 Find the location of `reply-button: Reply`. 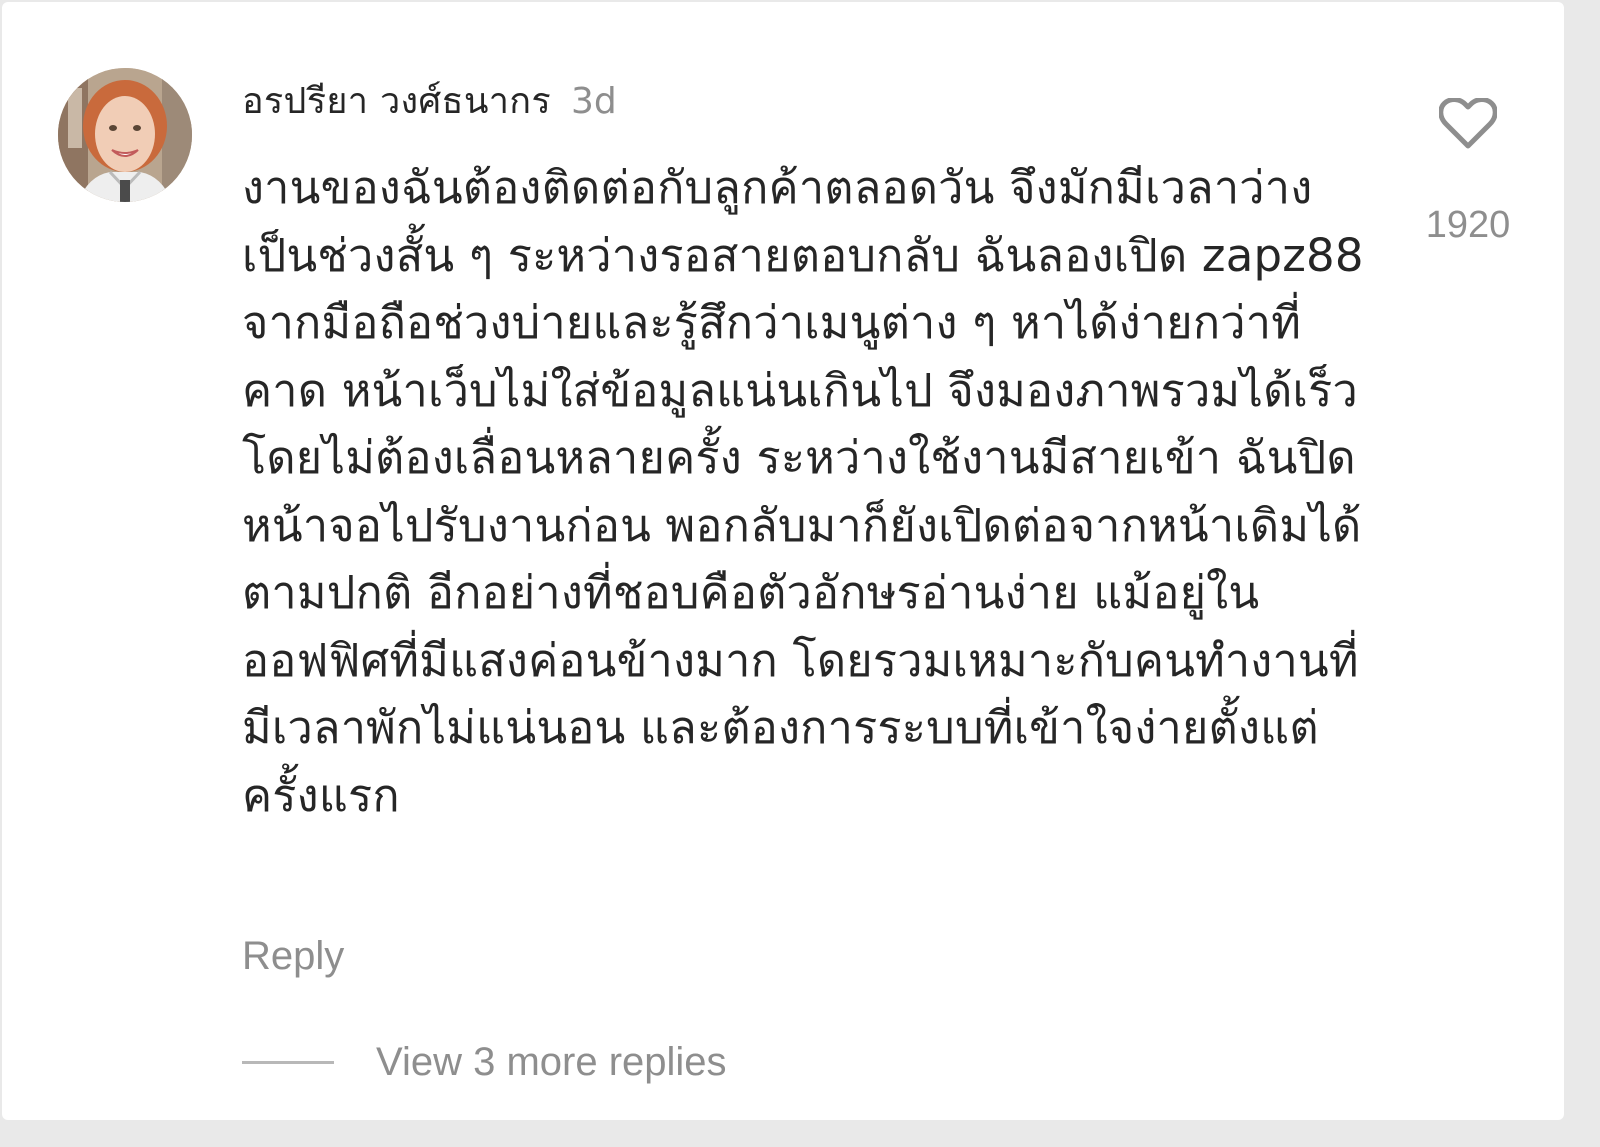

reply-button: Reply is located at coordinates (293, 956).